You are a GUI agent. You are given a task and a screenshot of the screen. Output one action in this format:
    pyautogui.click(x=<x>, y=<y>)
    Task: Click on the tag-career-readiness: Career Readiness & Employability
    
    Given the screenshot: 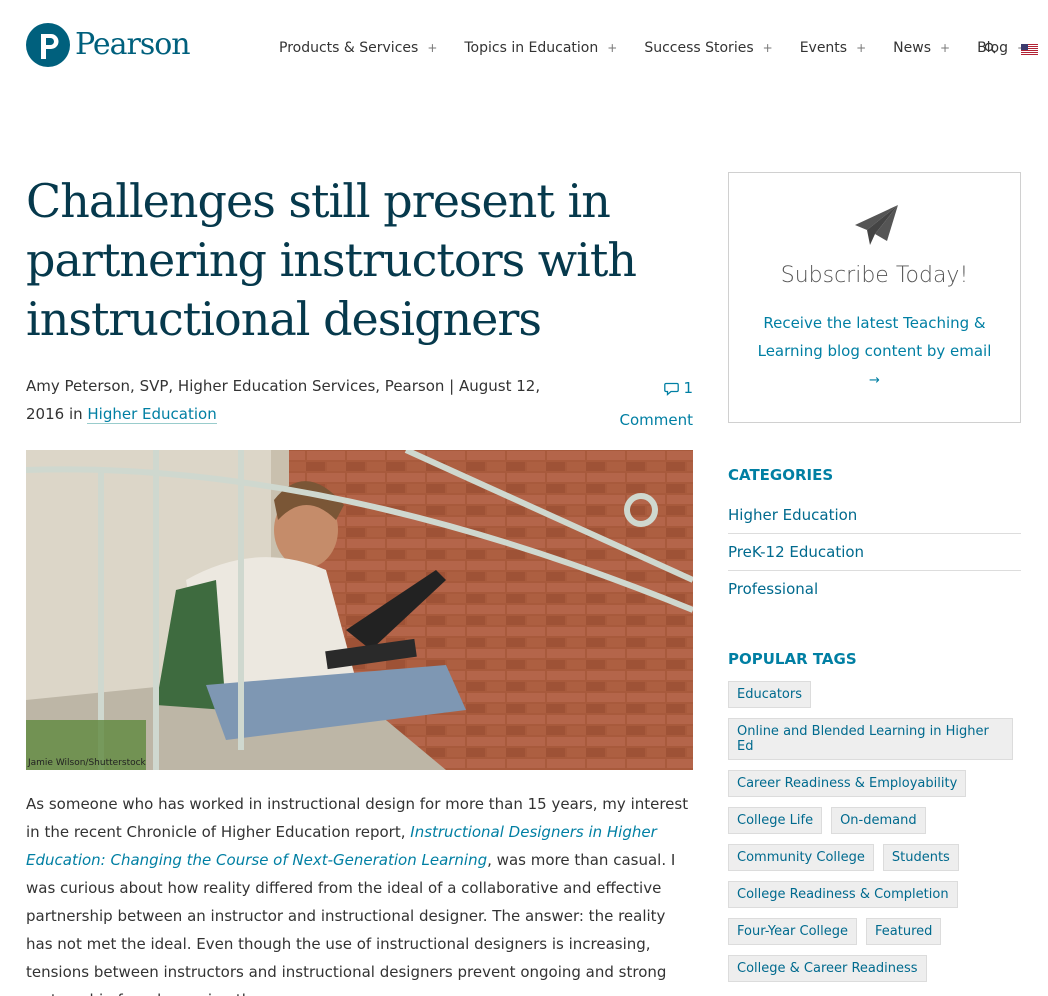 What is the action you would take?
    pyautogui.click(x=847, y=783)
    